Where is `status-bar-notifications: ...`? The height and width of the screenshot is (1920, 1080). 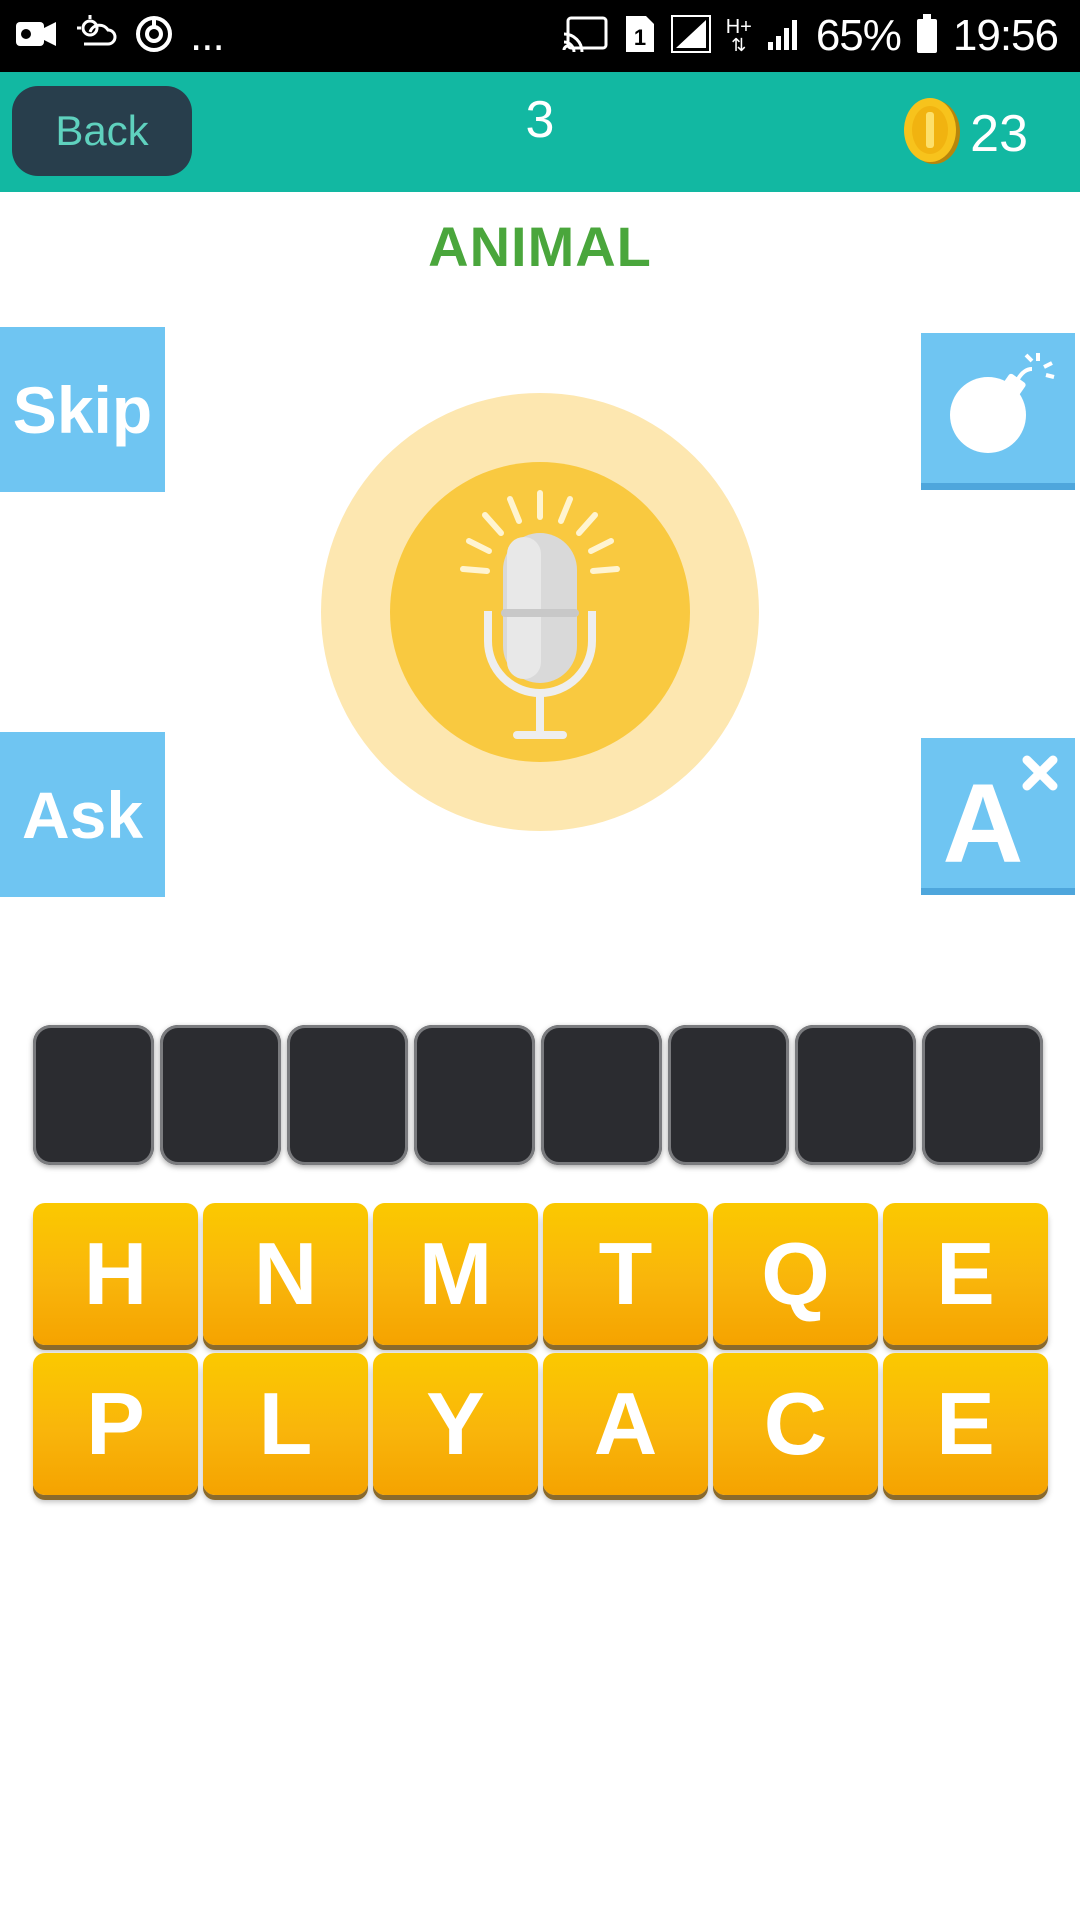
status-bar-notifications: ... is located at coordinates (119, 35).